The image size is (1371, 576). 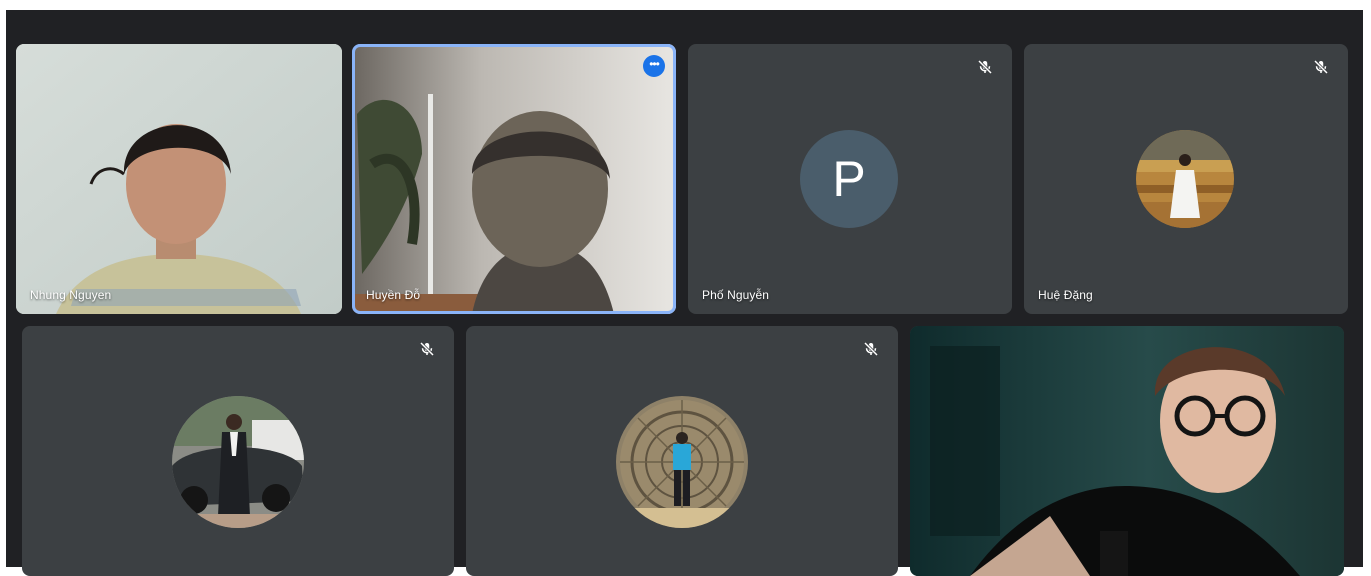 I want to click on participant-tile-nhung: Nhung Nguyen, so click(x=179, y=179).